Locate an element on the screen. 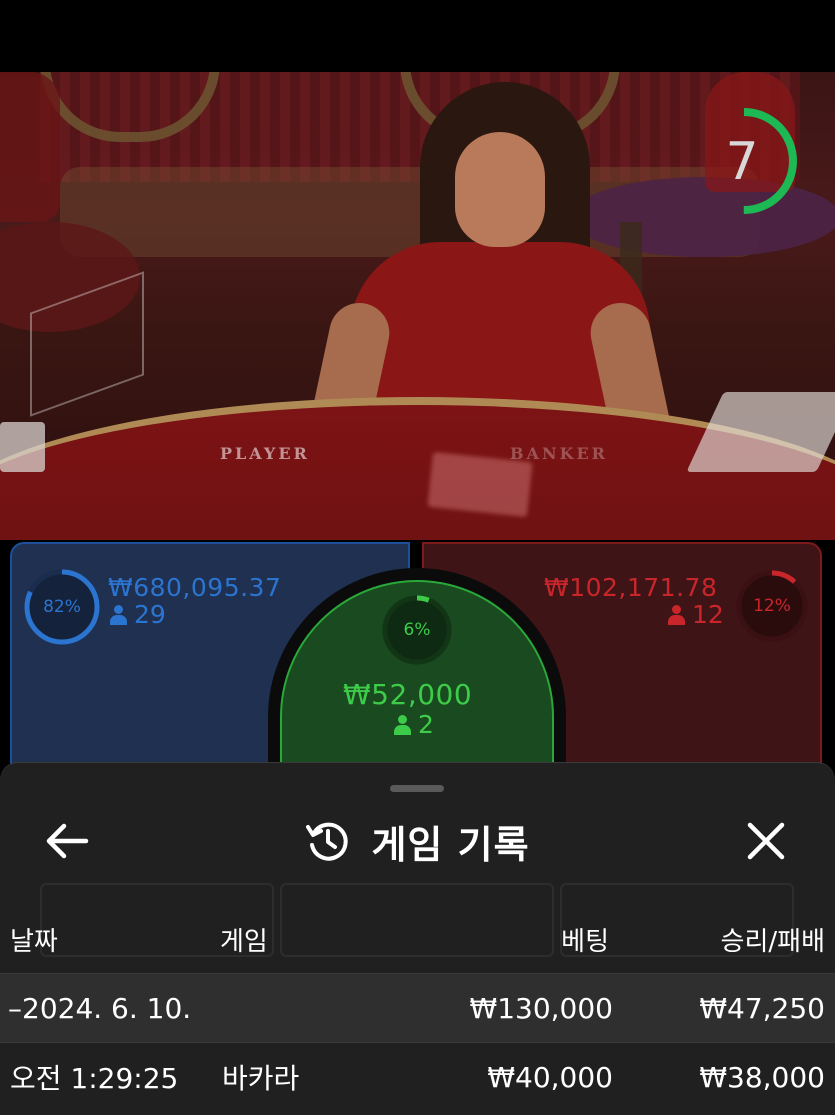 The height and width of the screenshot is (1115, 835). player-bettor-count: 29 is located at coordinates (138, 614).